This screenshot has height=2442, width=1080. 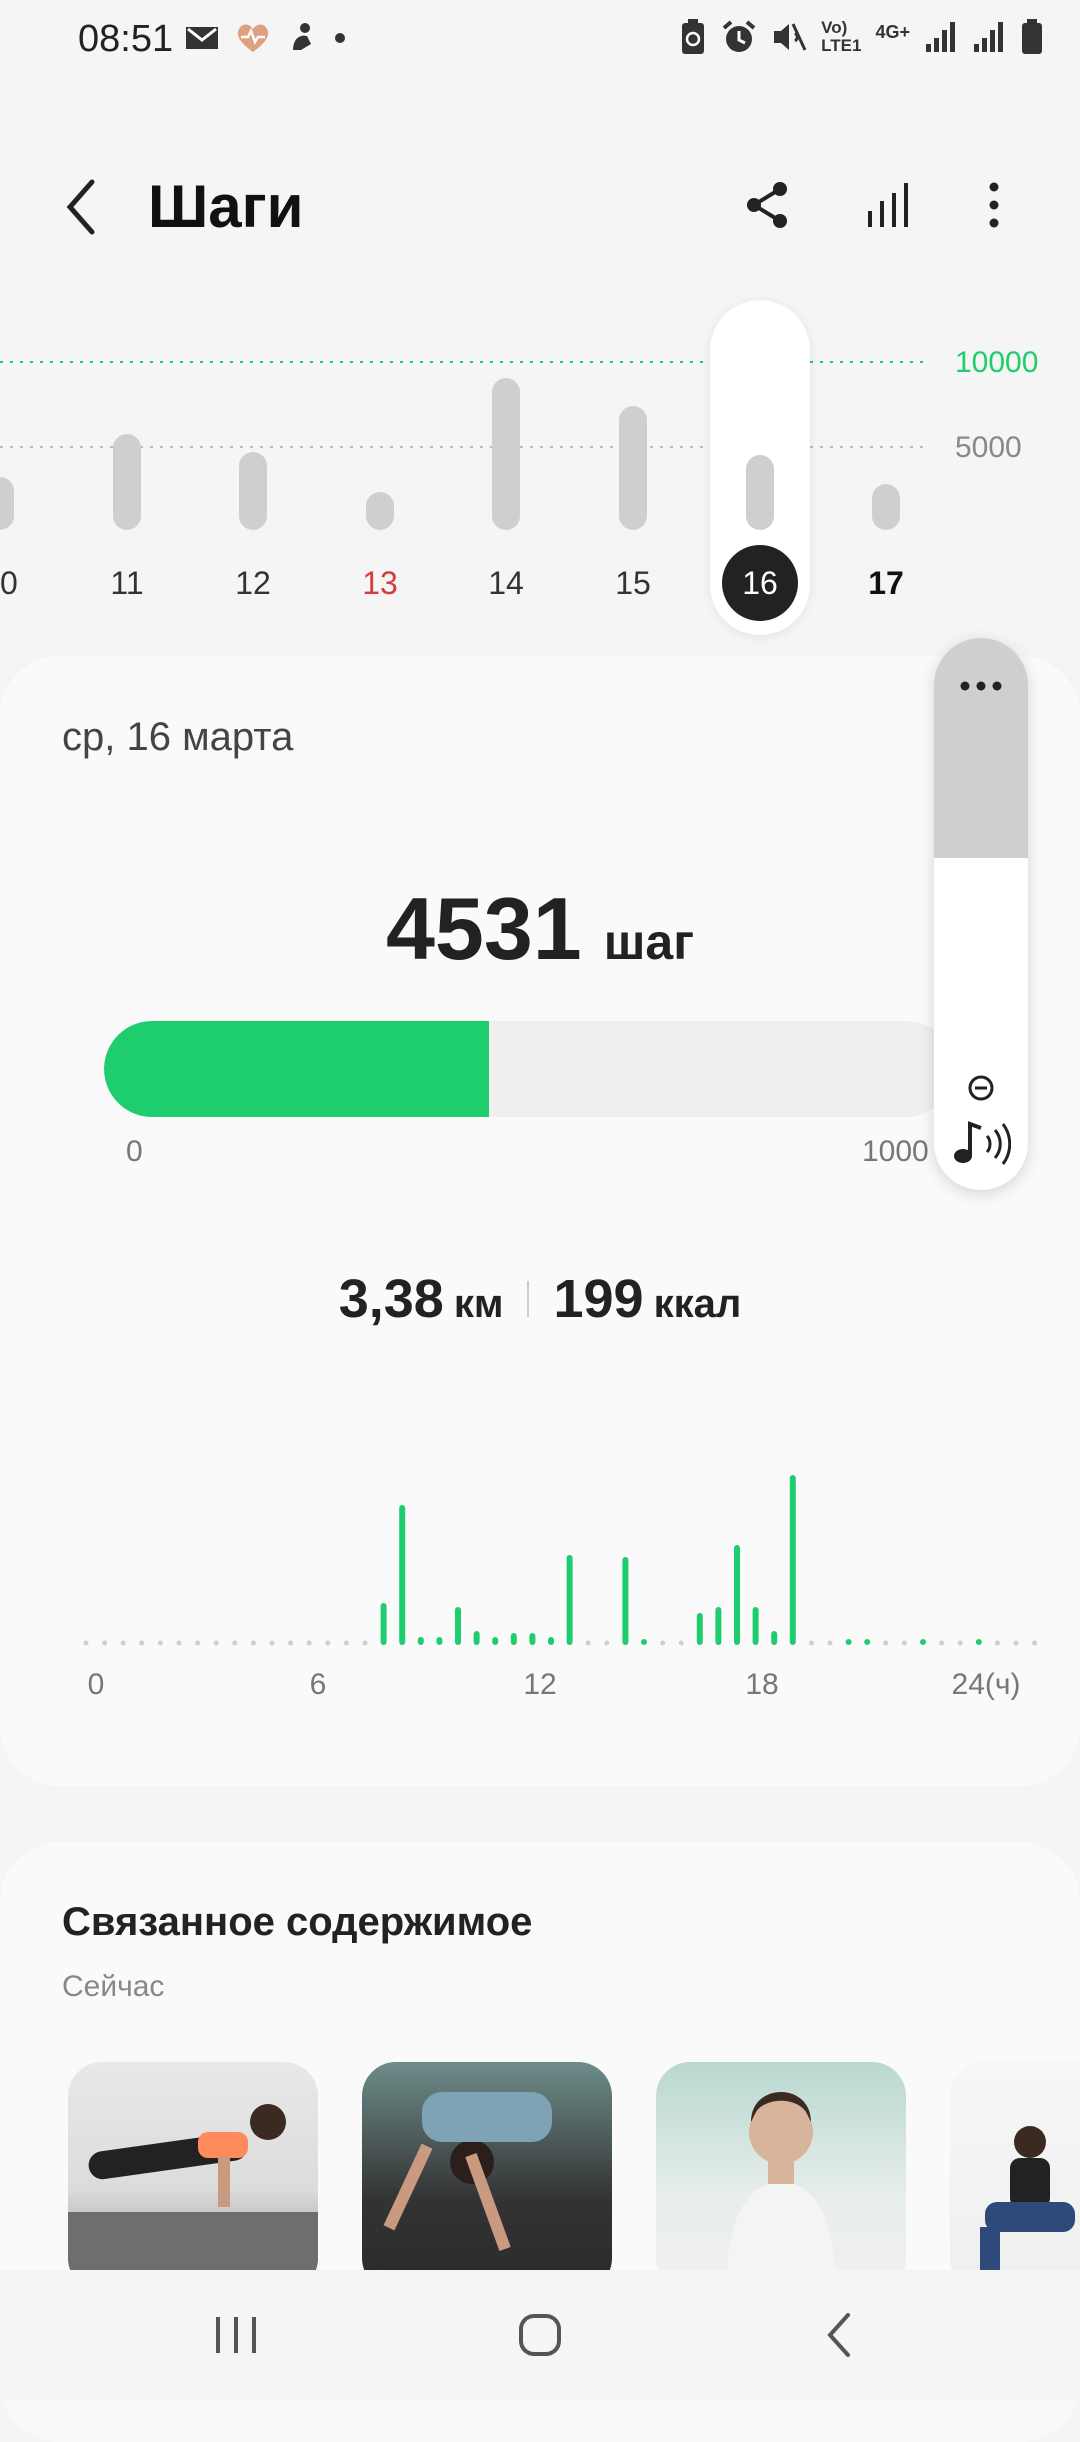 What do you see at coordinates (380, 583) in the screenshot?
I see `week-day-label-13: 13` at bounding box center [380, 583].